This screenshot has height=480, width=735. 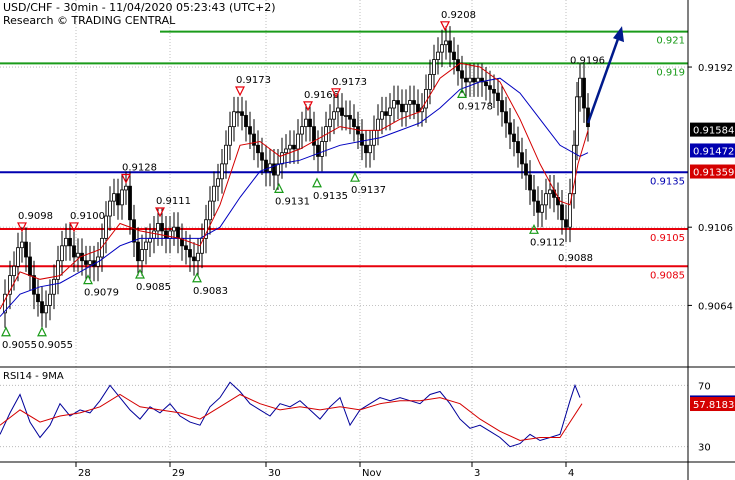 I want to click on price-tag-label: 0.91472, so click(x=713, y=151).